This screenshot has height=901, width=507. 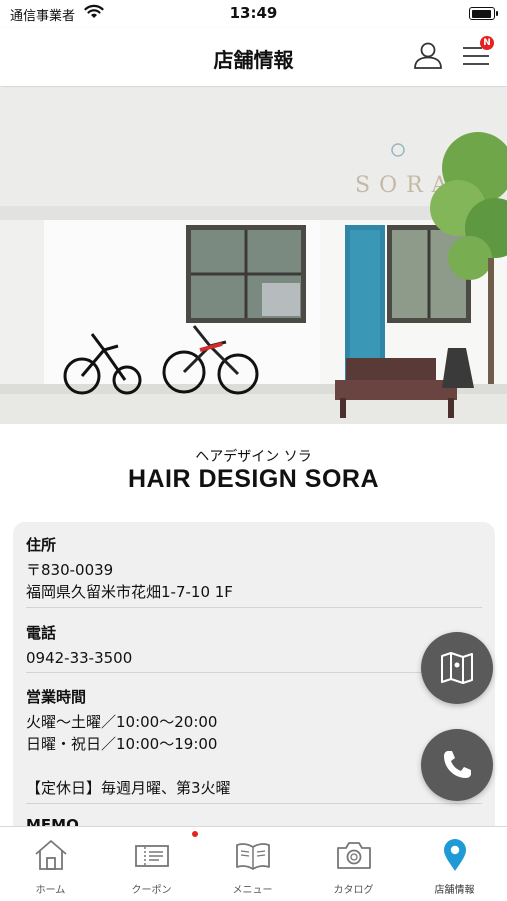 I want to click on menu-book-icon, so click(x=253, y=856).